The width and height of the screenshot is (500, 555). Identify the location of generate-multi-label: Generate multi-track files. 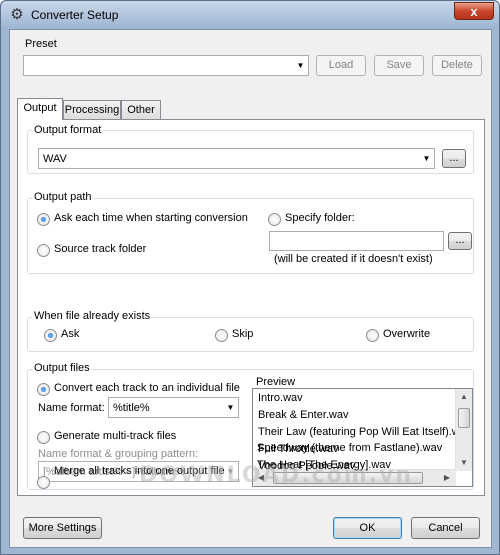
(115, 436).